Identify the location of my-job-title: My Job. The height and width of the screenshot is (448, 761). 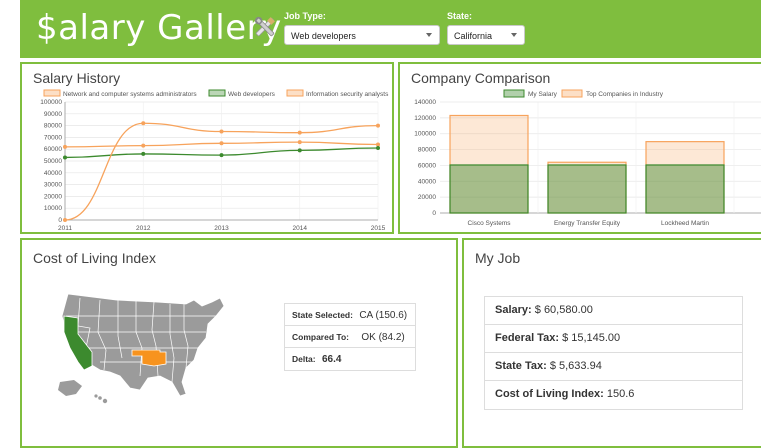
(498, 258).